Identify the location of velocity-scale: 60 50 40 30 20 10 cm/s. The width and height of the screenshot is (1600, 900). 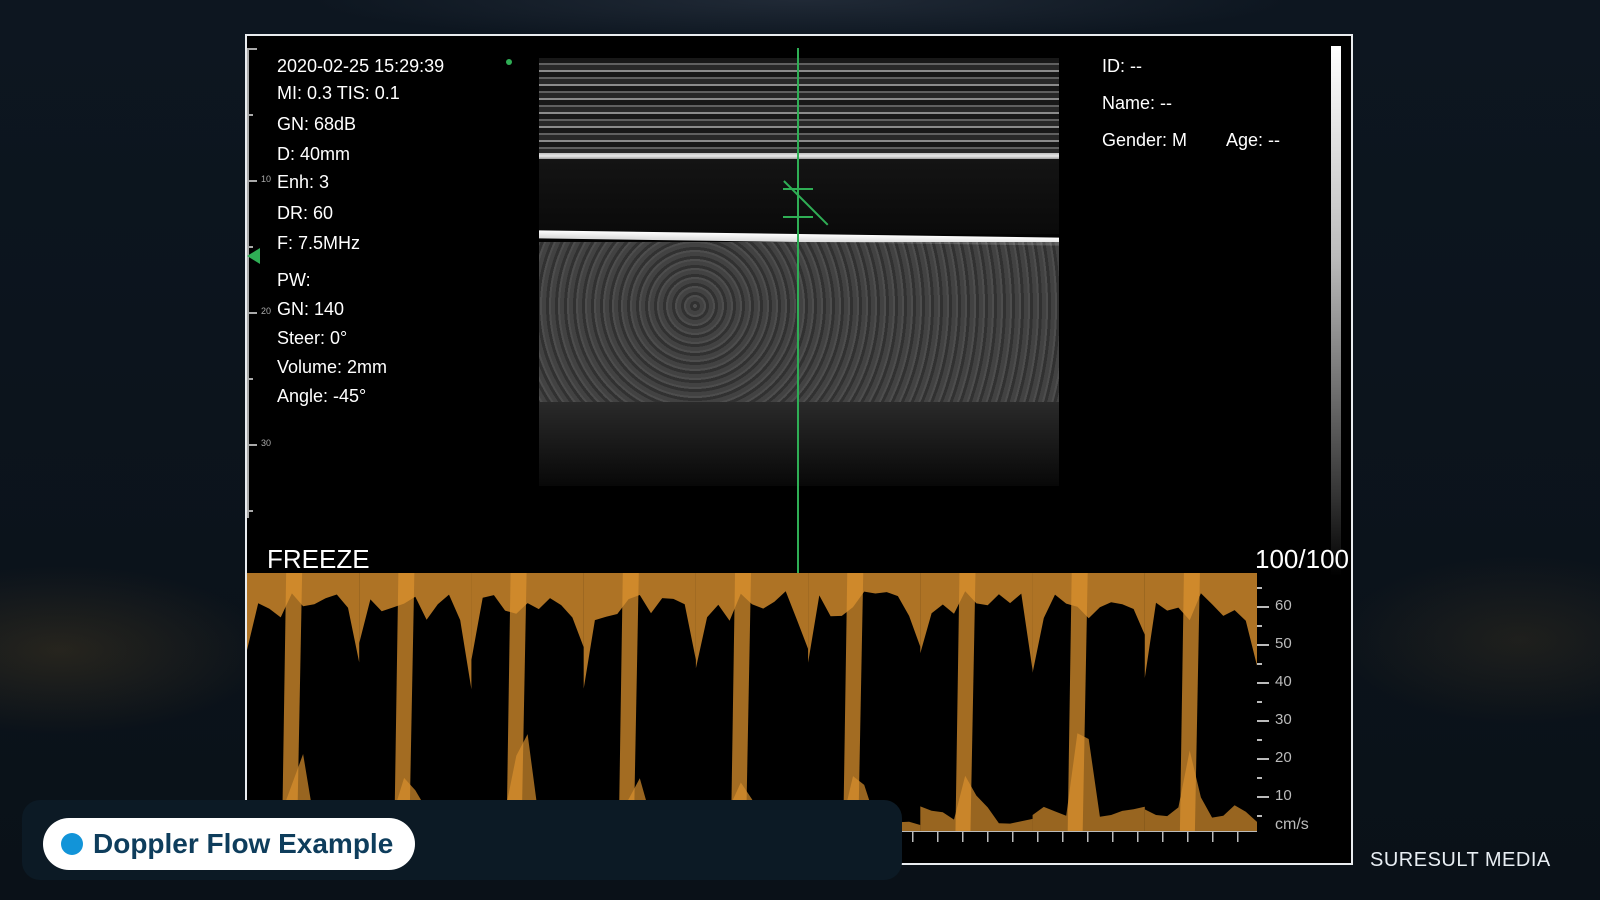
(1304, 708).